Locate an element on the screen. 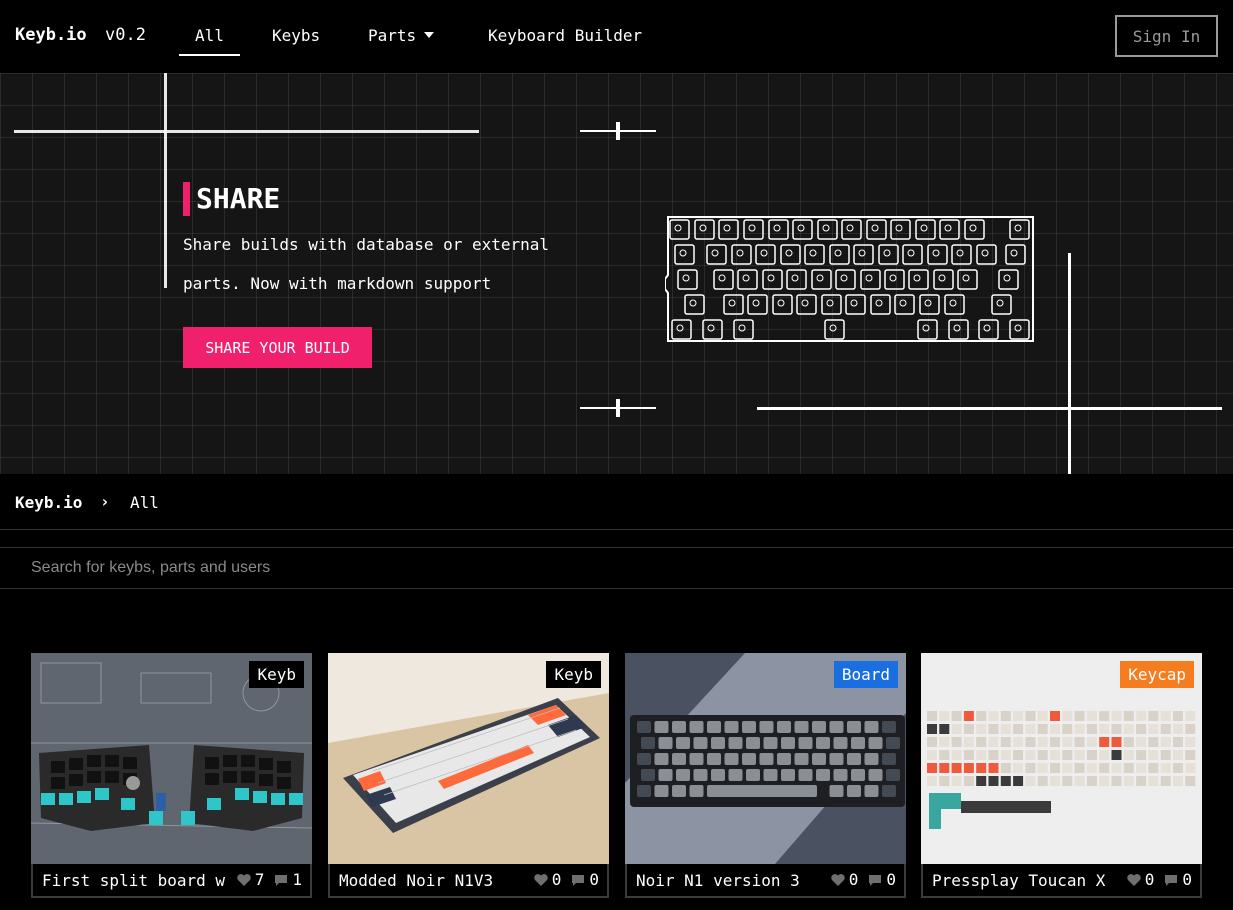 The width and height of the screenshot is (1233, 910). chevron-right-icon: › is located at coordinates (105, 501).